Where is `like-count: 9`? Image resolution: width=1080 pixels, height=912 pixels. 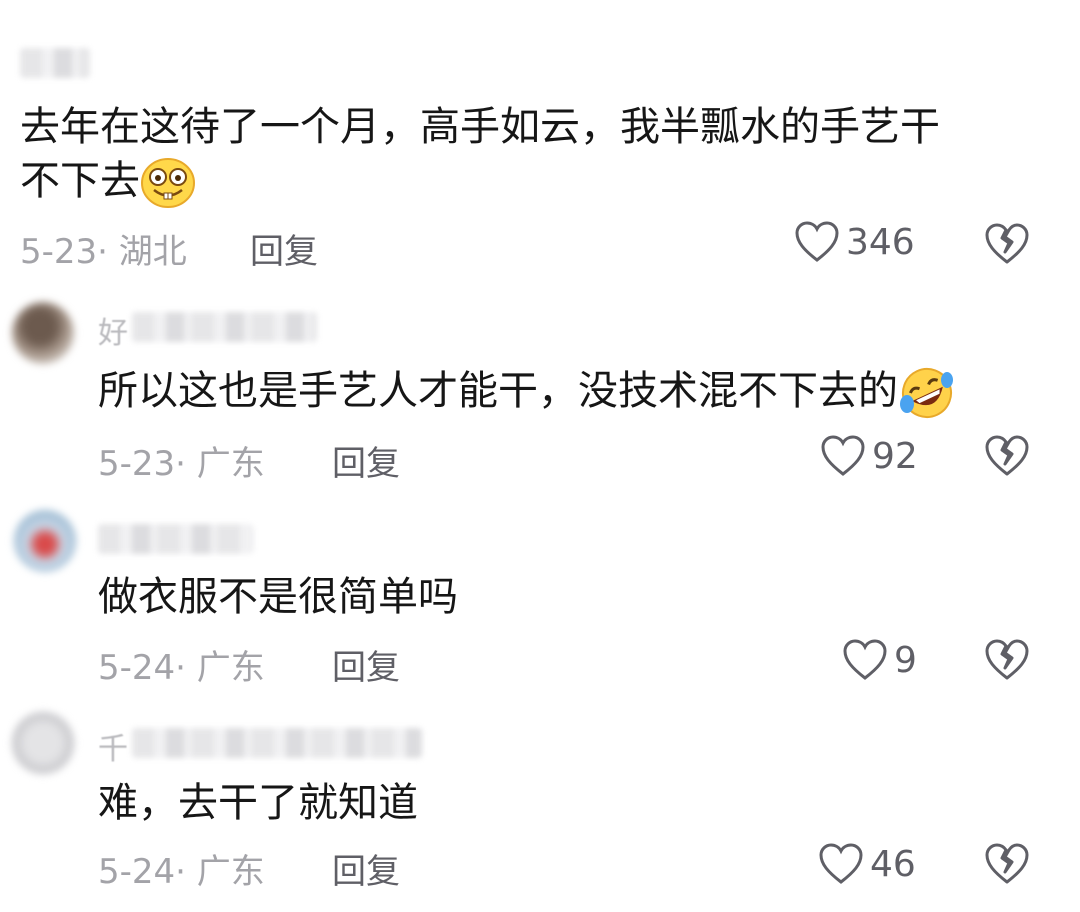
like-count: 9 is located at coordinates (905, 660).